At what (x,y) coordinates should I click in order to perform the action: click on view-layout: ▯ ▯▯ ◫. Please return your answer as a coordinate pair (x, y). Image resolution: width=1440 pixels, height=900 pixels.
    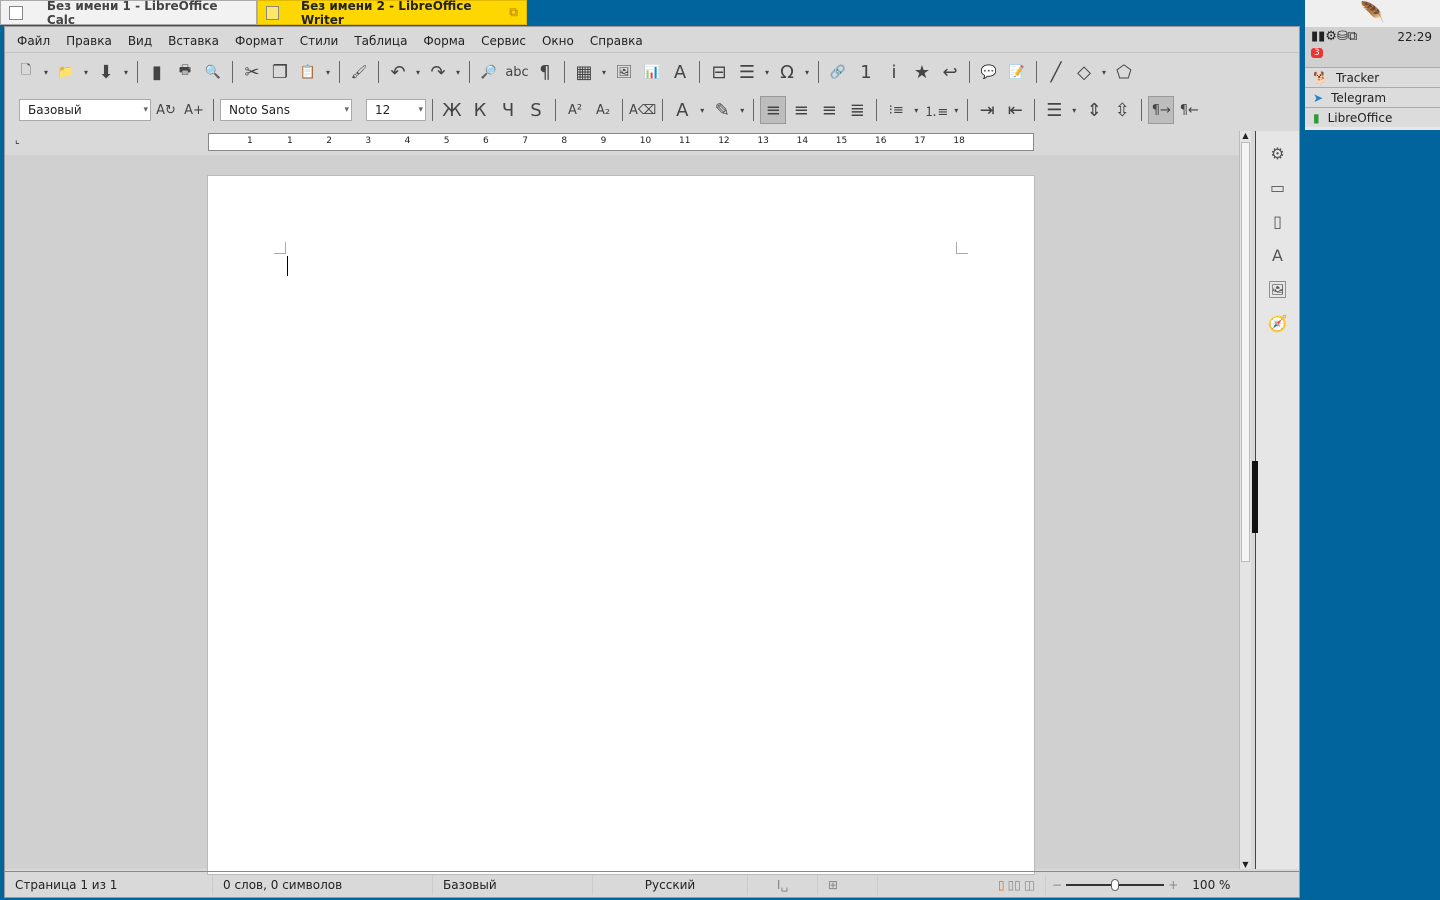
    Looking at the image, I should click on (1017, 884).